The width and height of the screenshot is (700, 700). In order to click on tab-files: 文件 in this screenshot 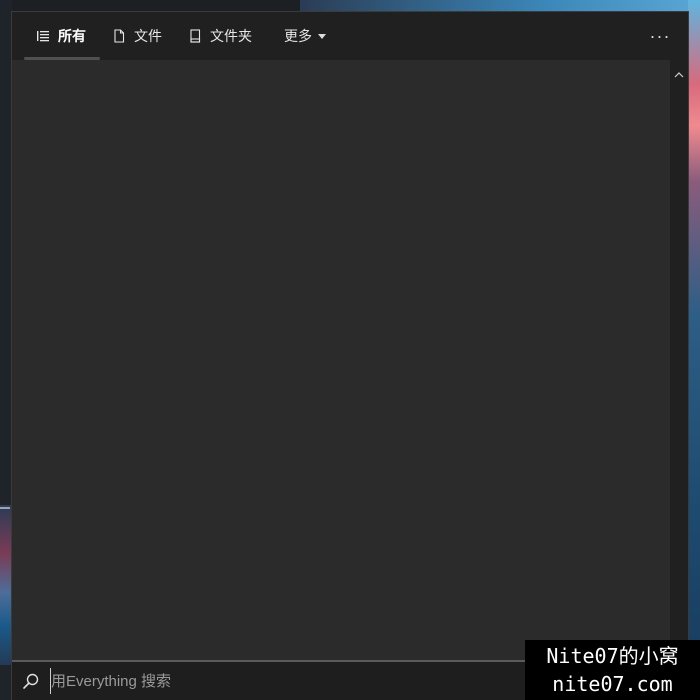, I will do `click(137, 36)`.